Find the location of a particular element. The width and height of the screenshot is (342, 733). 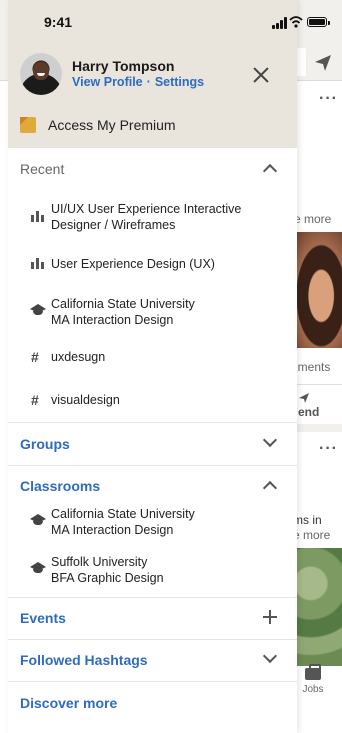

section-classrooms: Classrooms is located at coordinates (152, 486).